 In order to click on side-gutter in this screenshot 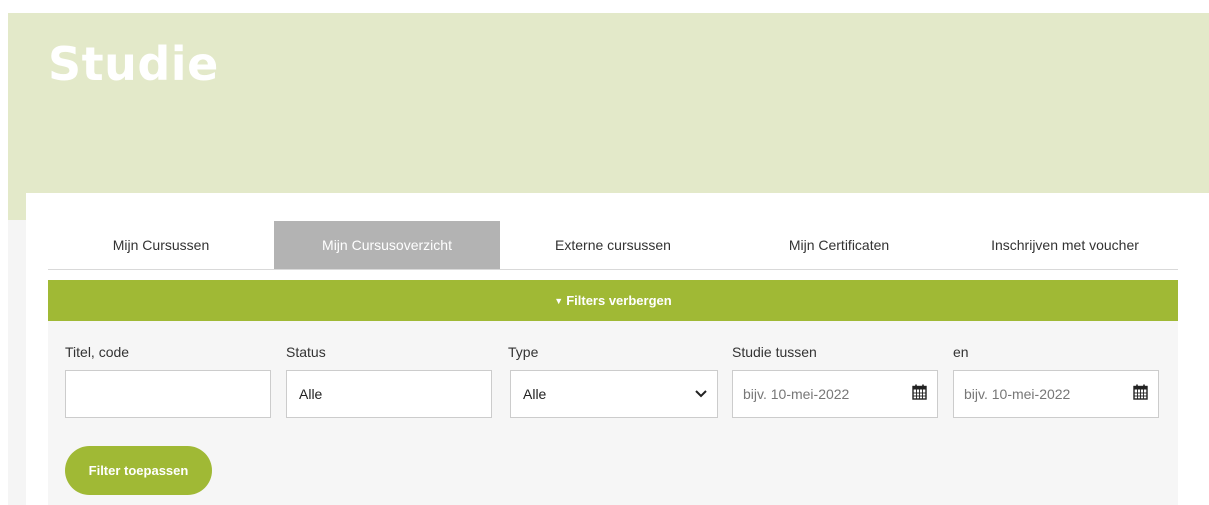, I will do `click(17, 362)`.